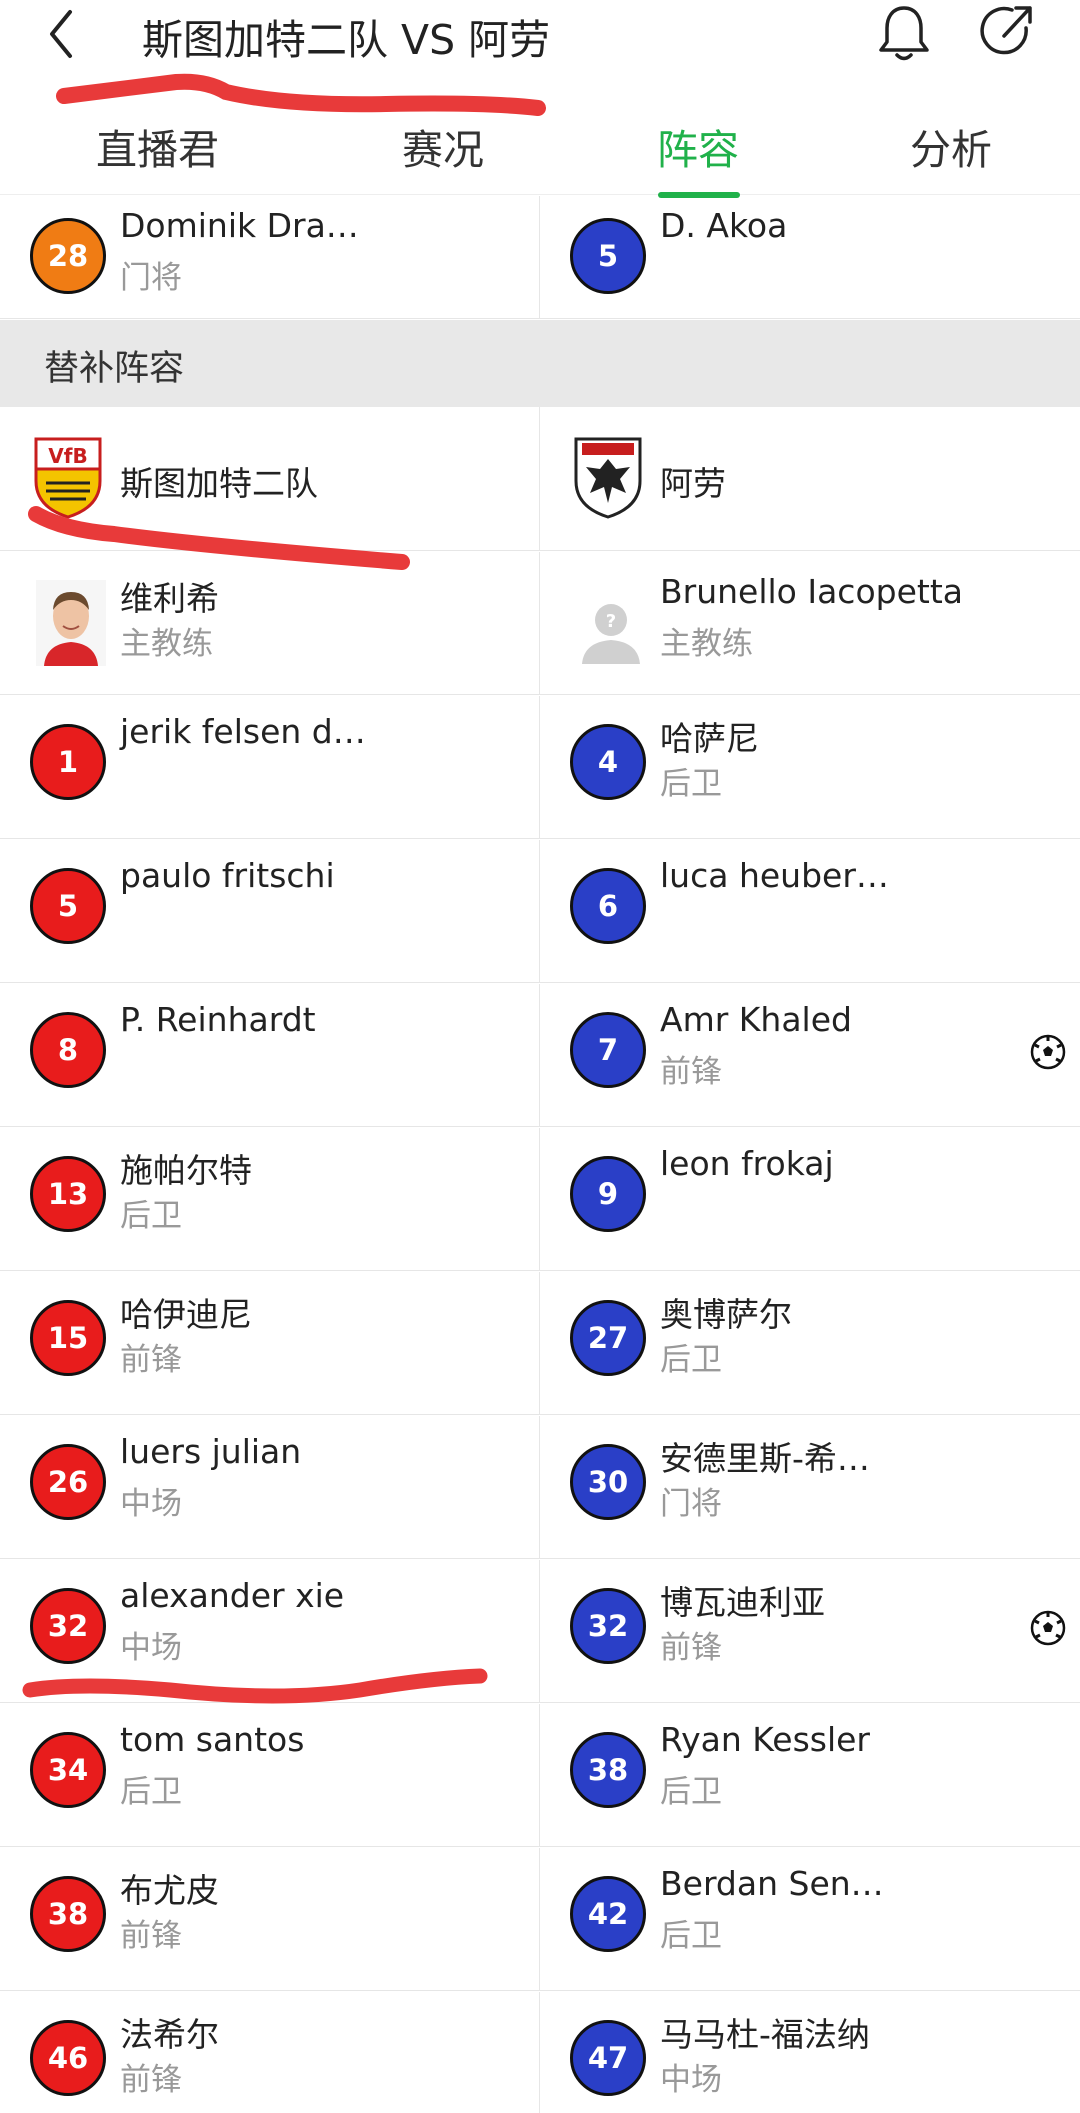 Image resolution: width=1080 pixels, height=2113 pixels. I want to click on player-row: 32 alexander xie 中场 32 博瓦迪利亚 前锋, so click(540, 1631).